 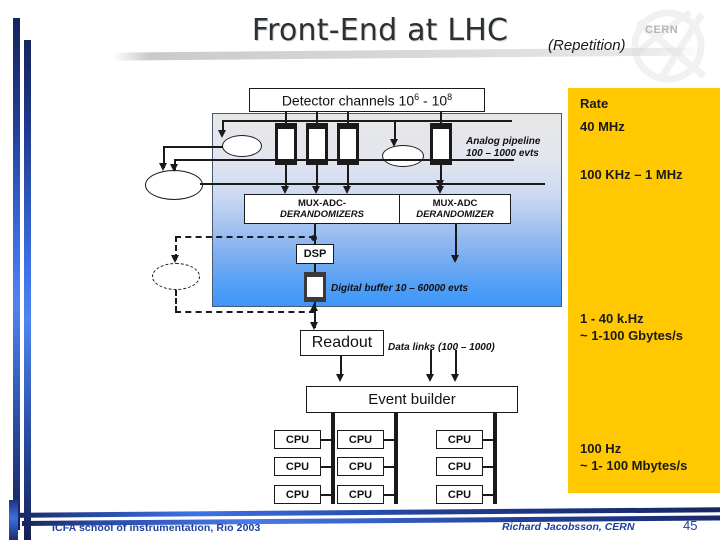 What do you see at coordinates (360, 466) in the screenshot?
I see `cpu-box-2-2: CPU` at bounding box center [360, 466].